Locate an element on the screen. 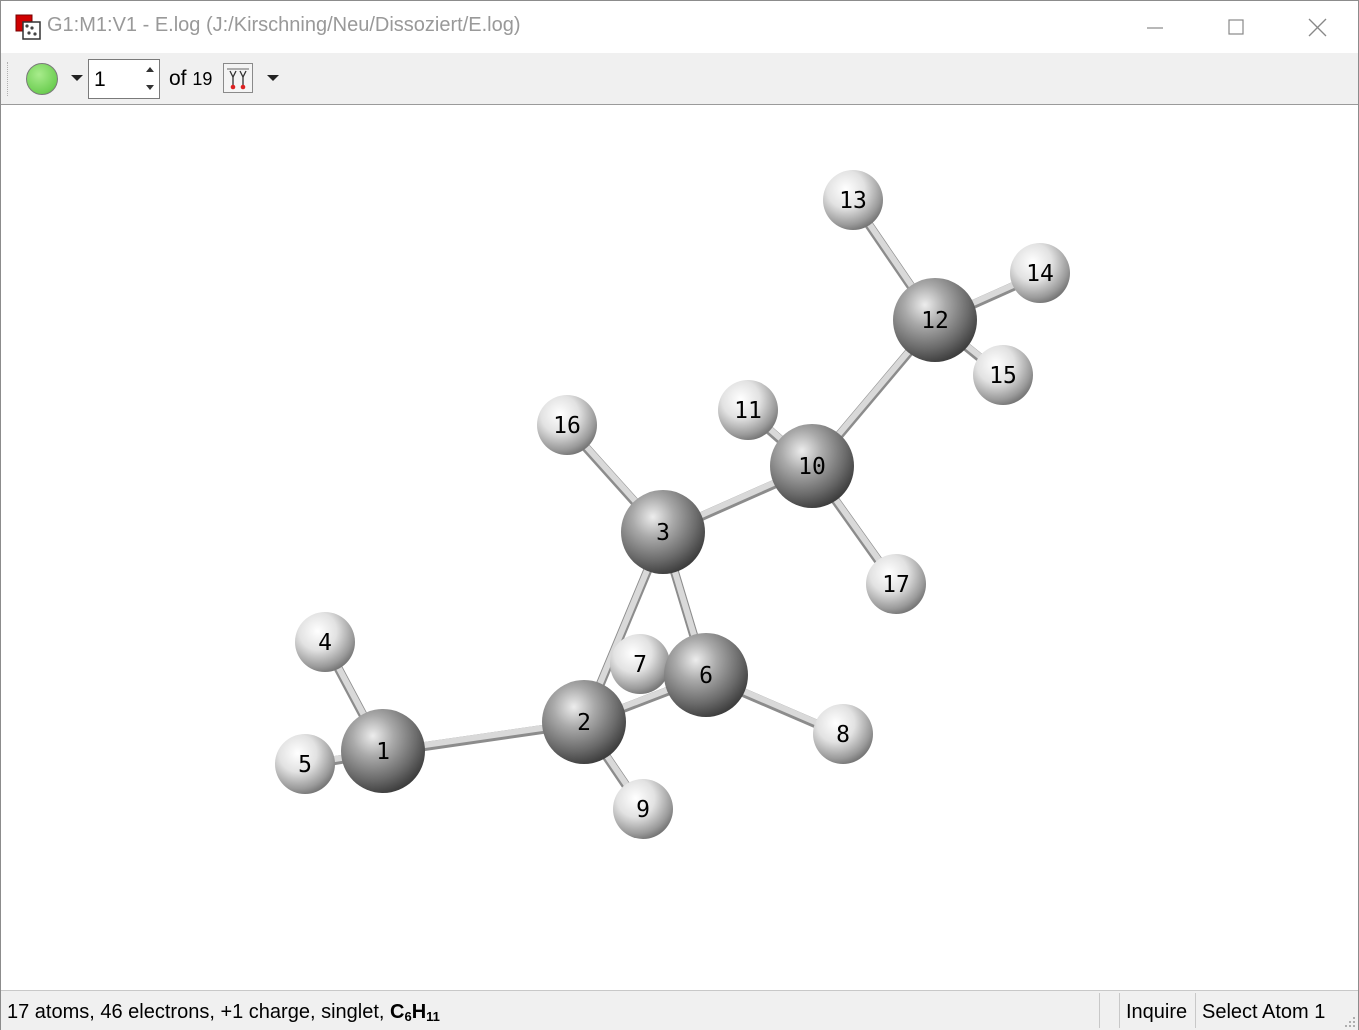 The image size is (1359, 1030). atom-12: 12 is located at coordinates (935, 320).